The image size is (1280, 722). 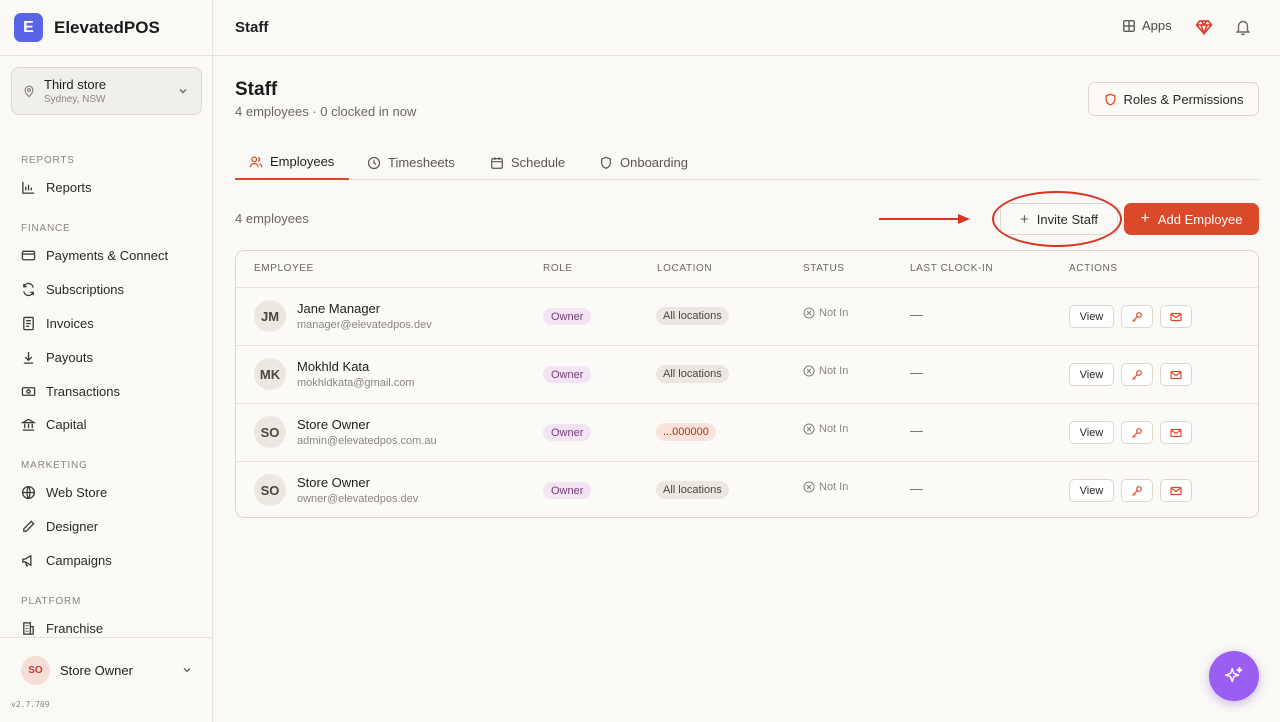 I want to click on add-employee-button: + Add Employee, so click(x=1191, y=219).